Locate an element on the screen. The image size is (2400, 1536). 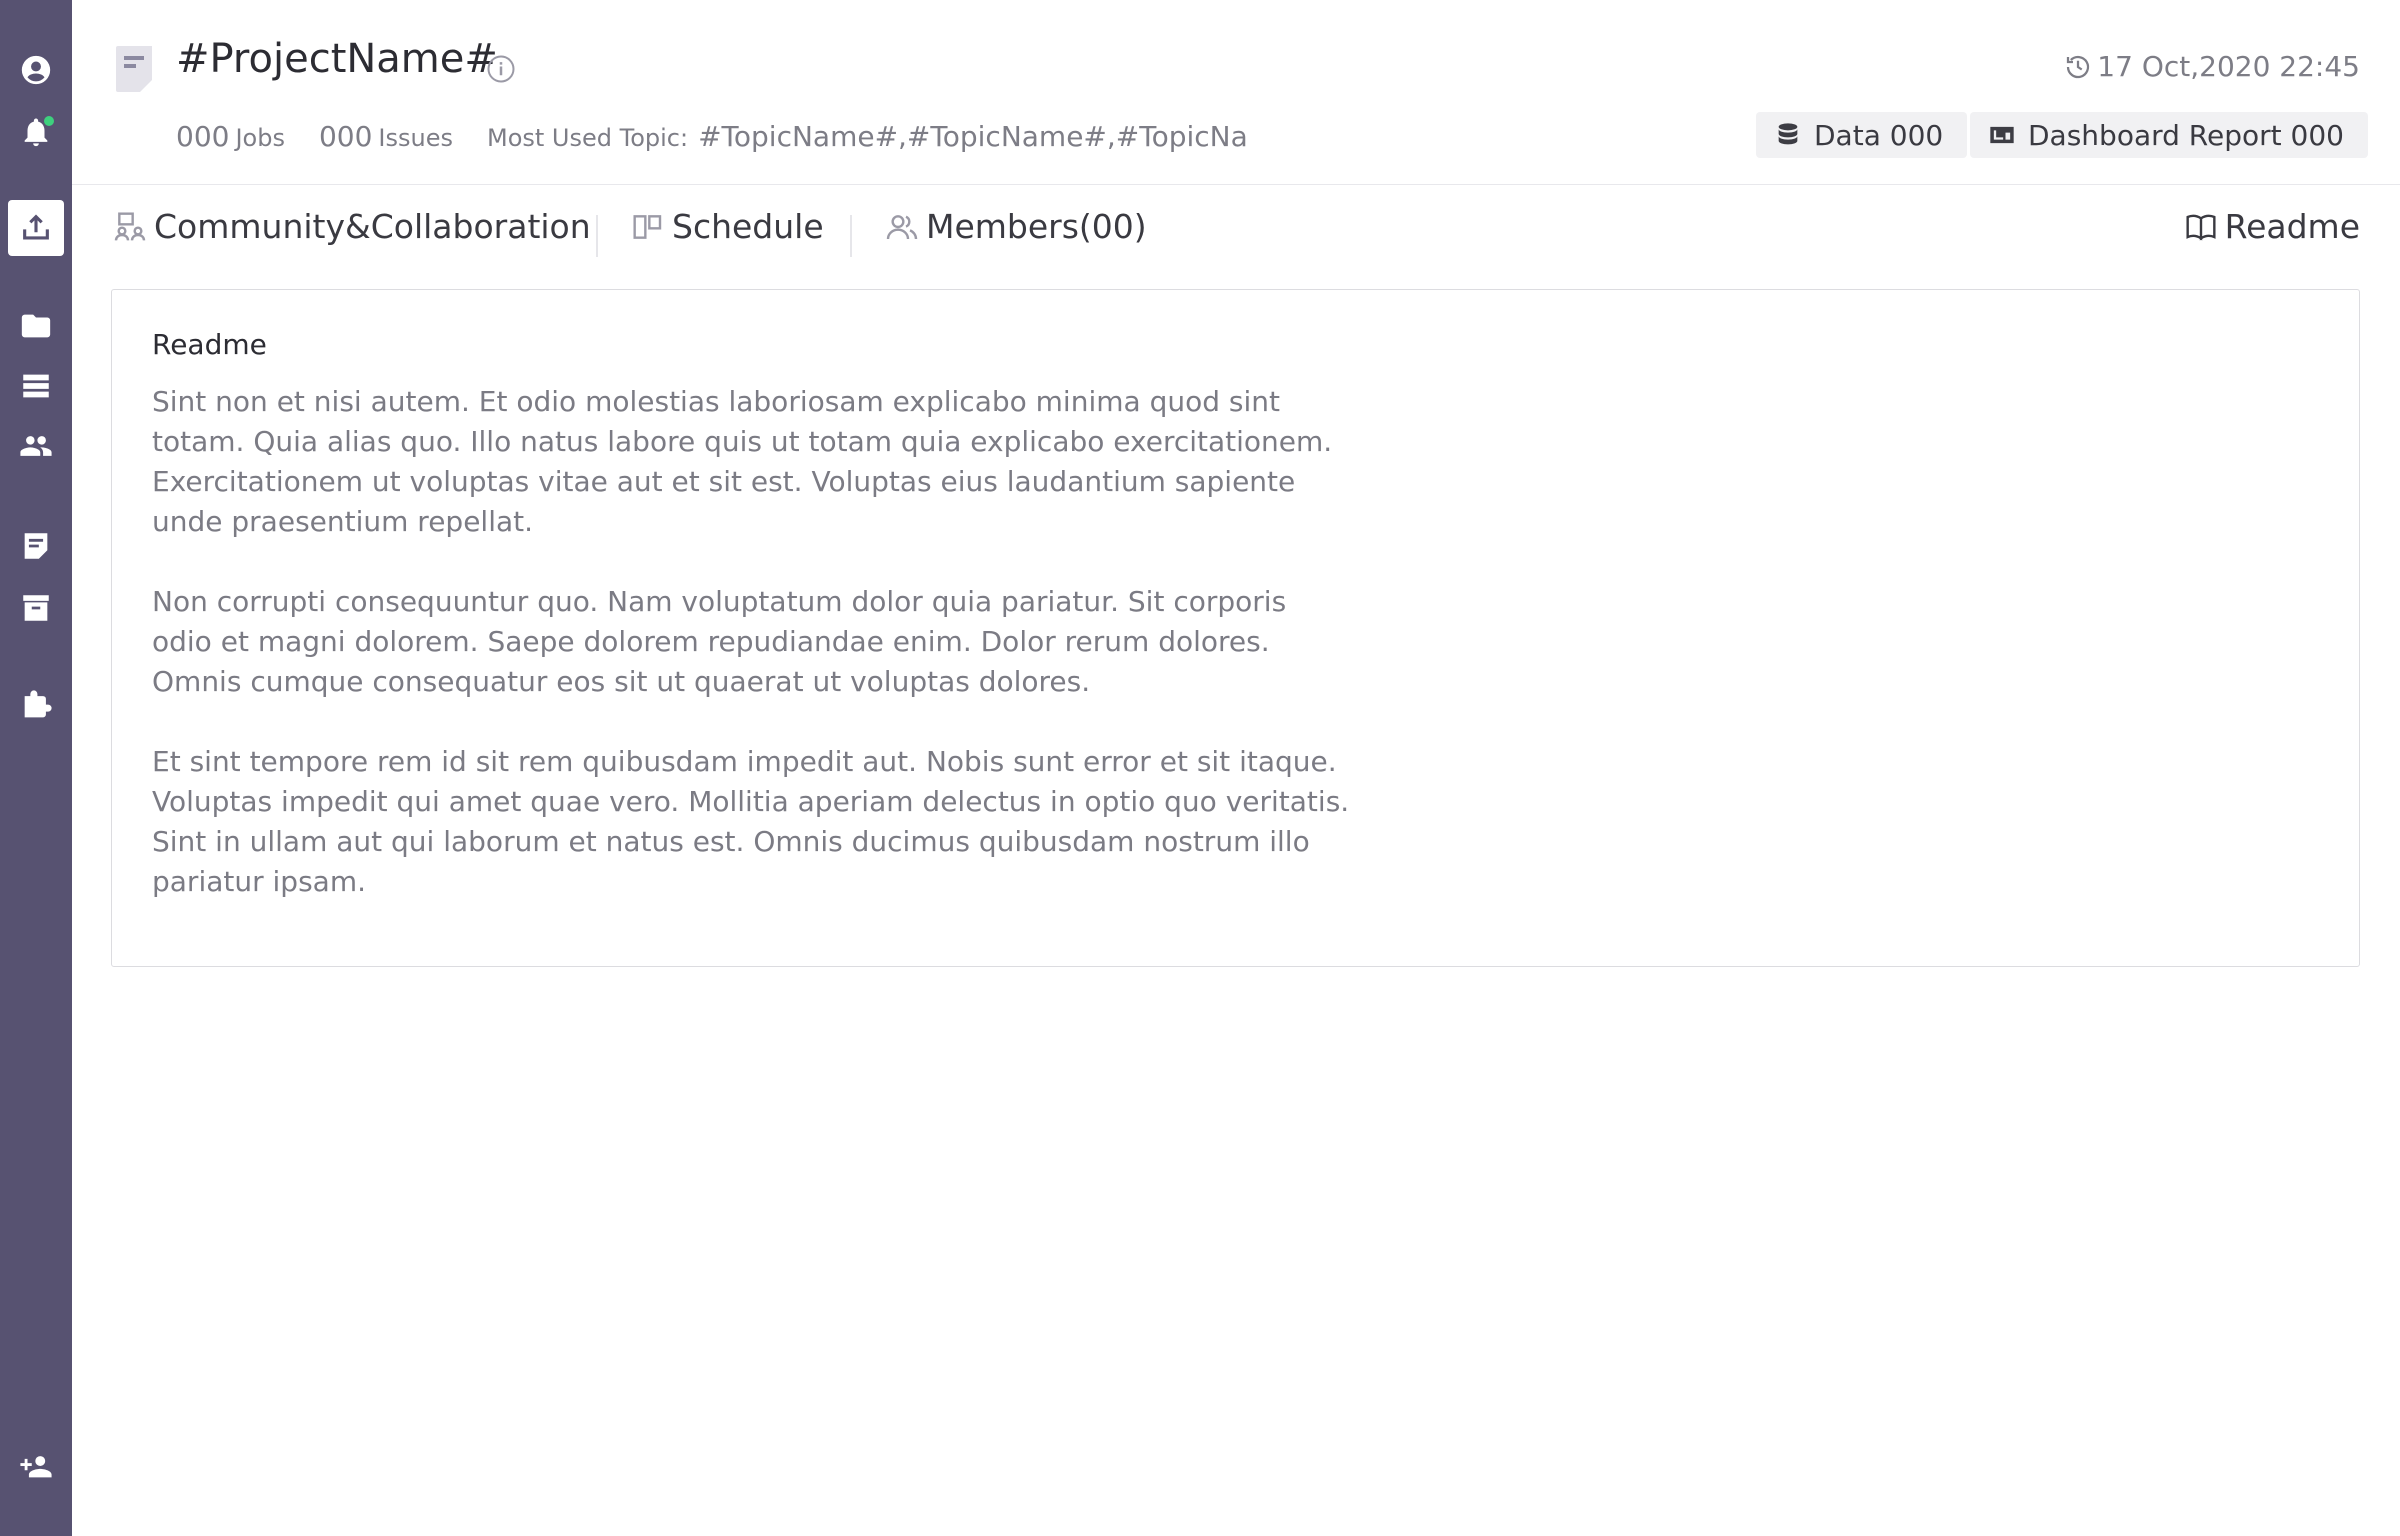
folder-icon is located at coordinates (36, 326).